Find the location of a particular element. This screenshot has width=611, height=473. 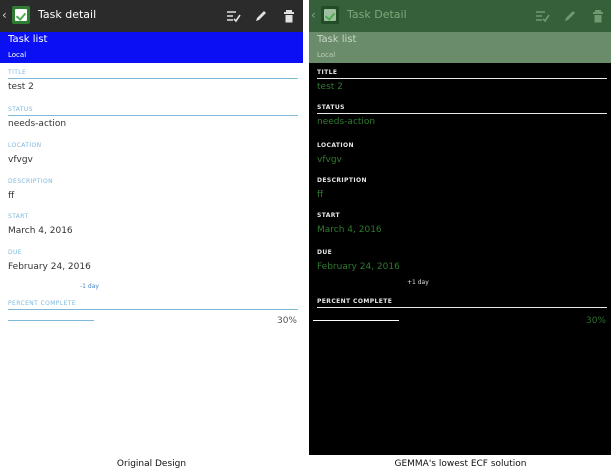

due-relative-text: +1 day is located at coordinates (418, 282).